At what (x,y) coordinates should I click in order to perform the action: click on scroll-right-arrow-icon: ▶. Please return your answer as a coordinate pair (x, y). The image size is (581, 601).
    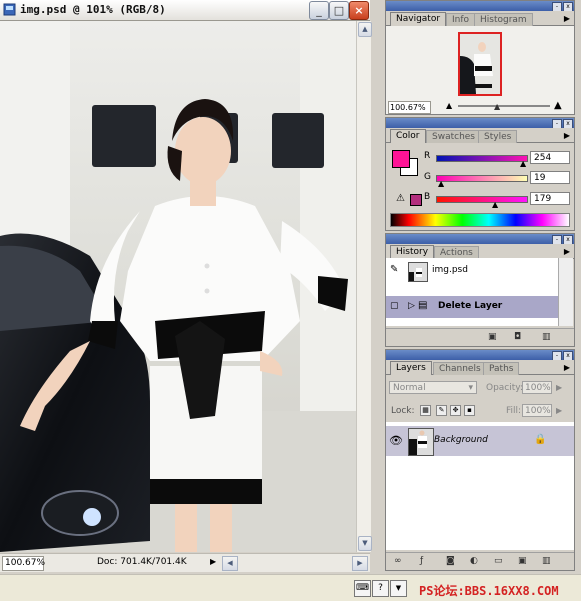
    Looking at the image, I should click on (360, 563).